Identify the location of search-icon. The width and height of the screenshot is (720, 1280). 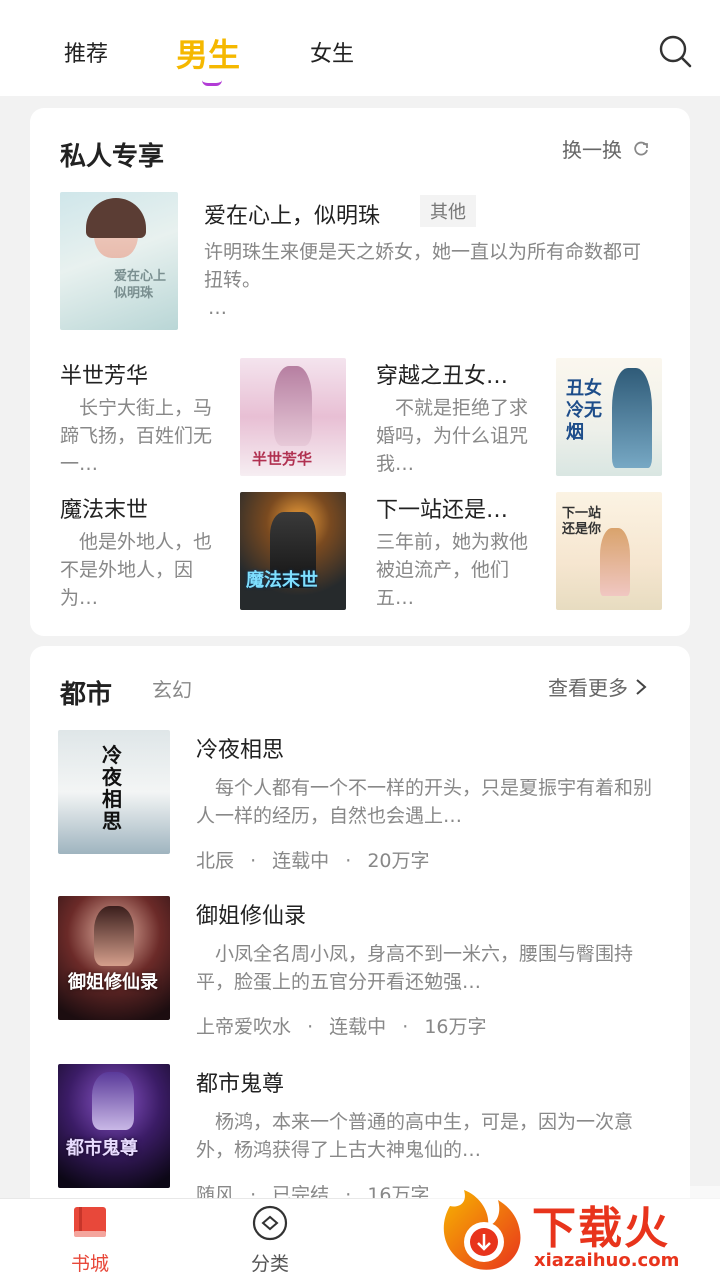
(675, 51).